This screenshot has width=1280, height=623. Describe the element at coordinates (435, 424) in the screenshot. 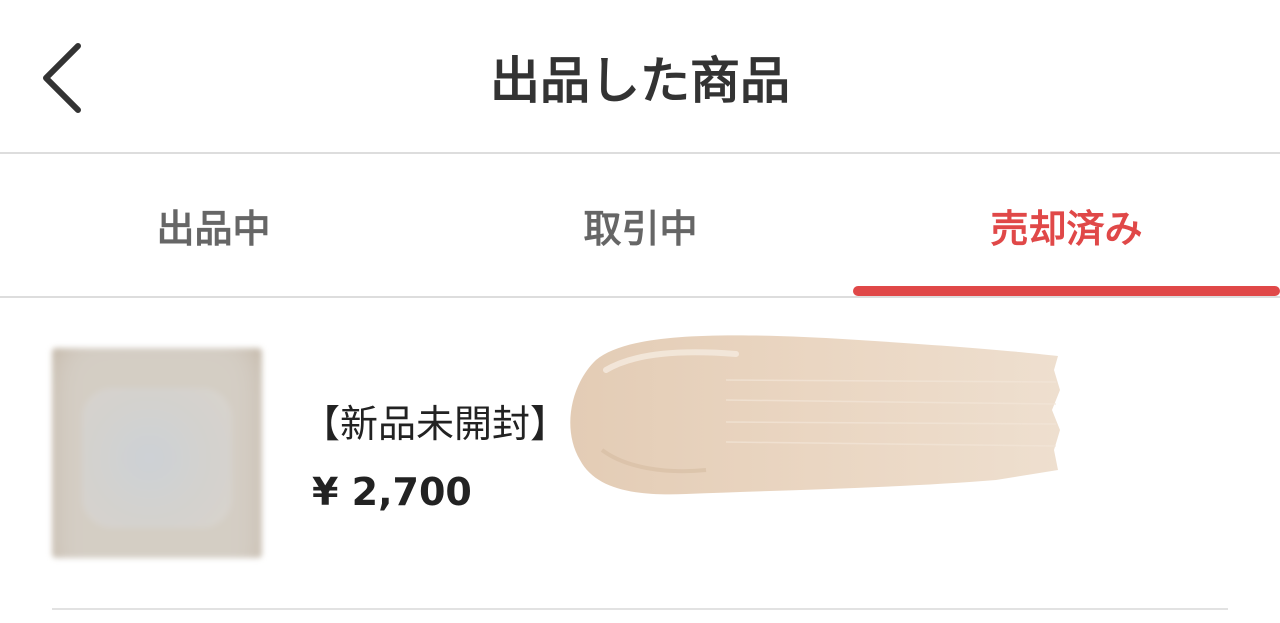

I see `item-title: 【新品未開封】` at that location.